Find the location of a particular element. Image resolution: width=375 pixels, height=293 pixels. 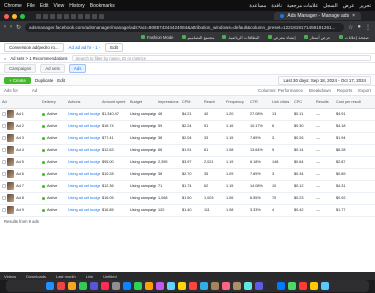

columns-button: Columns: Performance is located at coordinates (280, 90).